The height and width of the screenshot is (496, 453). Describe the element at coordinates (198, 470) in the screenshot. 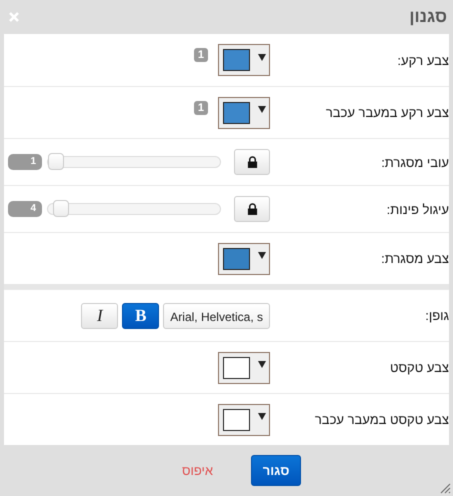

I see `reset-link: איפוס` at that location.